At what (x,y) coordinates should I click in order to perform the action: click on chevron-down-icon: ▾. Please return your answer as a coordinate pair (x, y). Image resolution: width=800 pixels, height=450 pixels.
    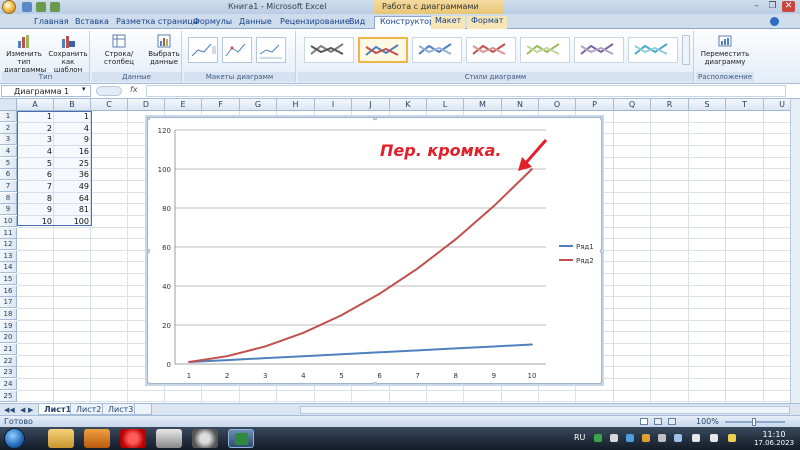
    Looking at the image, I should click on (84, 89).